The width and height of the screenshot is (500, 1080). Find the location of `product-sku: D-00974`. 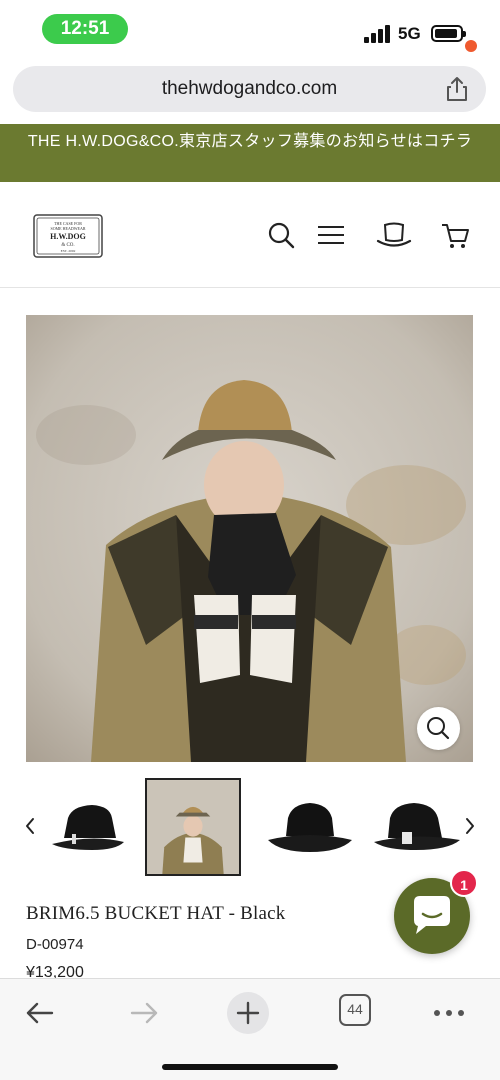

product-sku: D-00974 is located at coordinates (55, 944).